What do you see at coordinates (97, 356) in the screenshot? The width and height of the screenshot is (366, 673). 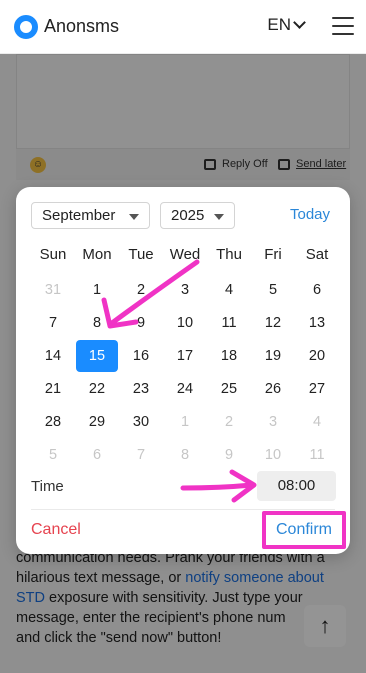 I see `calendar-day-selected: 15` at bounding box center [97, 356].